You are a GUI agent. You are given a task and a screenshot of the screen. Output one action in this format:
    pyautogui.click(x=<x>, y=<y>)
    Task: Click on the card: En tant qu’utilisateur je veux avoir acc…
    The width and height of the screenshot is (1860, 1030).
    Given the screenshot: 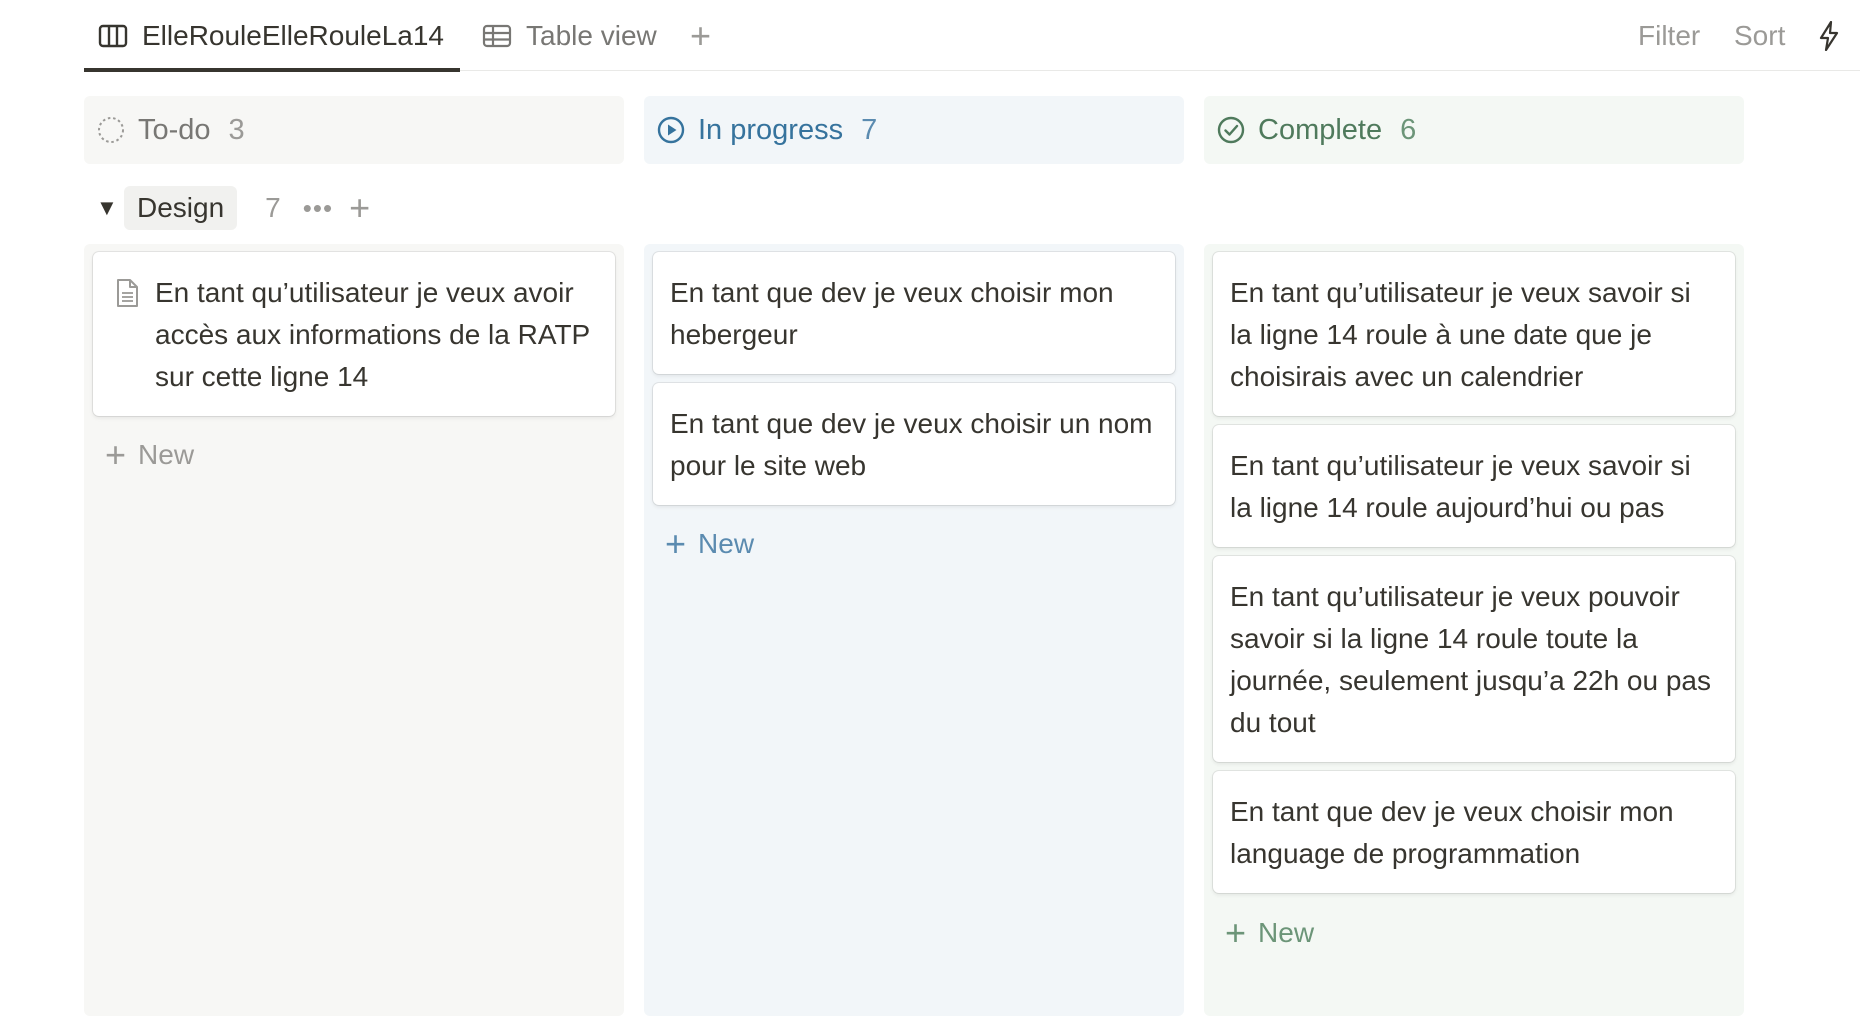 What is the action you would take?
    pyautogui.click(x=354, y=334)
    